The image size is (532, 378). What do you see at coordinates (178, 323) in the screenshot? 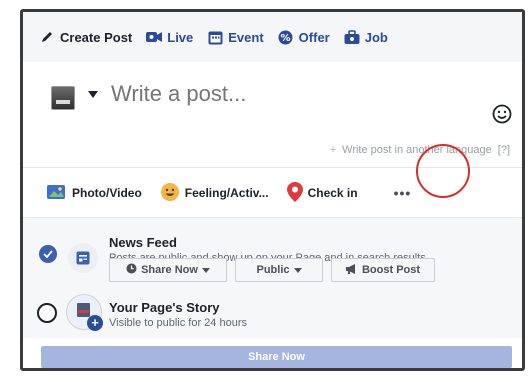
I see `page-story-subtitle: Visible to public for 24 hours` at bounding box center [178, 323].